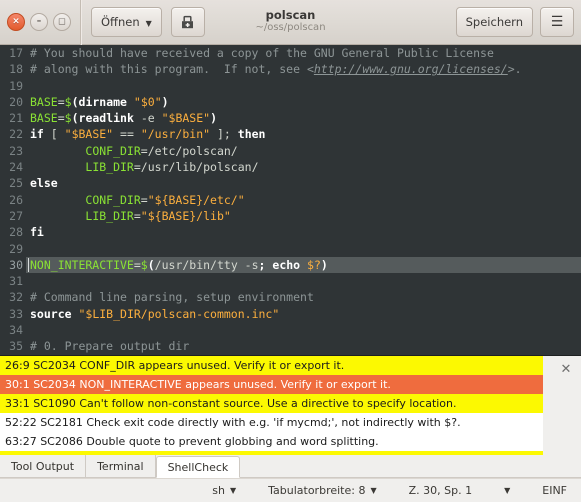  Describe the element at coordinates (206, 264) in the screenshot. I see `code-token: /usr/bin/tty -s` at that location.